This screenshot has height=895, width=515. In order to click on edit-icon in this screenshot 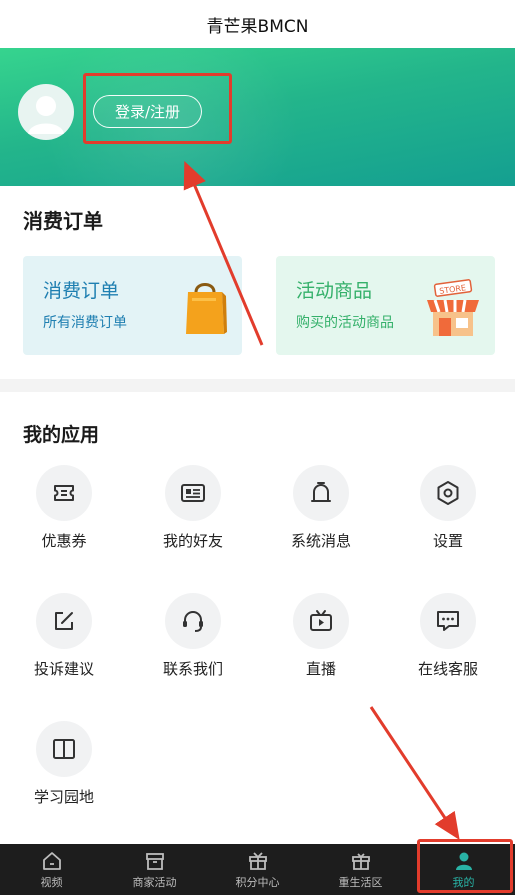, I will do `click(64, 621)`.